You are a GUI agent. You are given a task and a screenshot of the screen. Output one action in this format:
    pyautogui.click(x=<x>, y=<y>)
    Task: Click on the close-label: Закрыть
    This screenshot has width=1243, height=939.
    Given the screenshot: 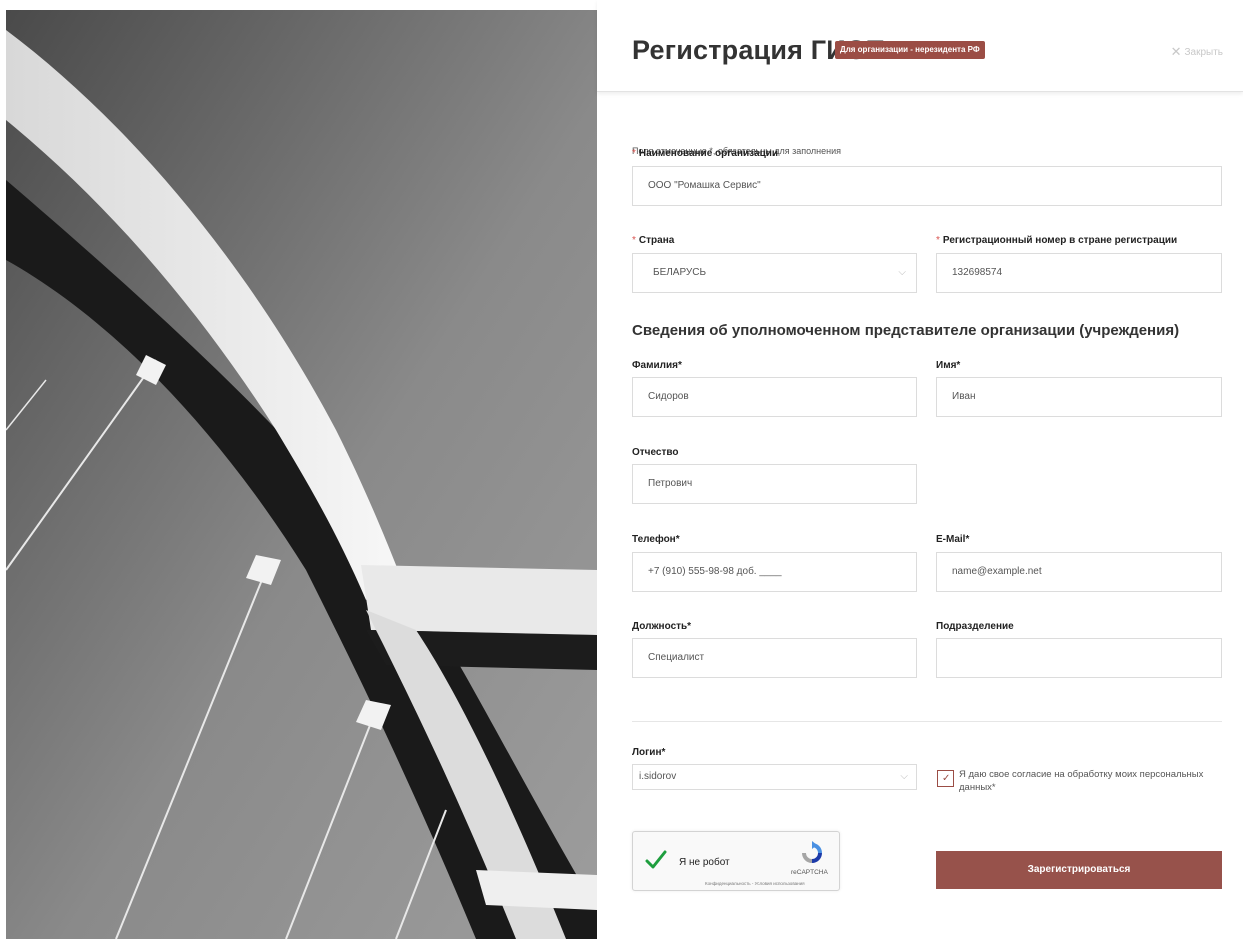 What is the action you would take?
    pyautogui.click(x=1203, y=52)
    